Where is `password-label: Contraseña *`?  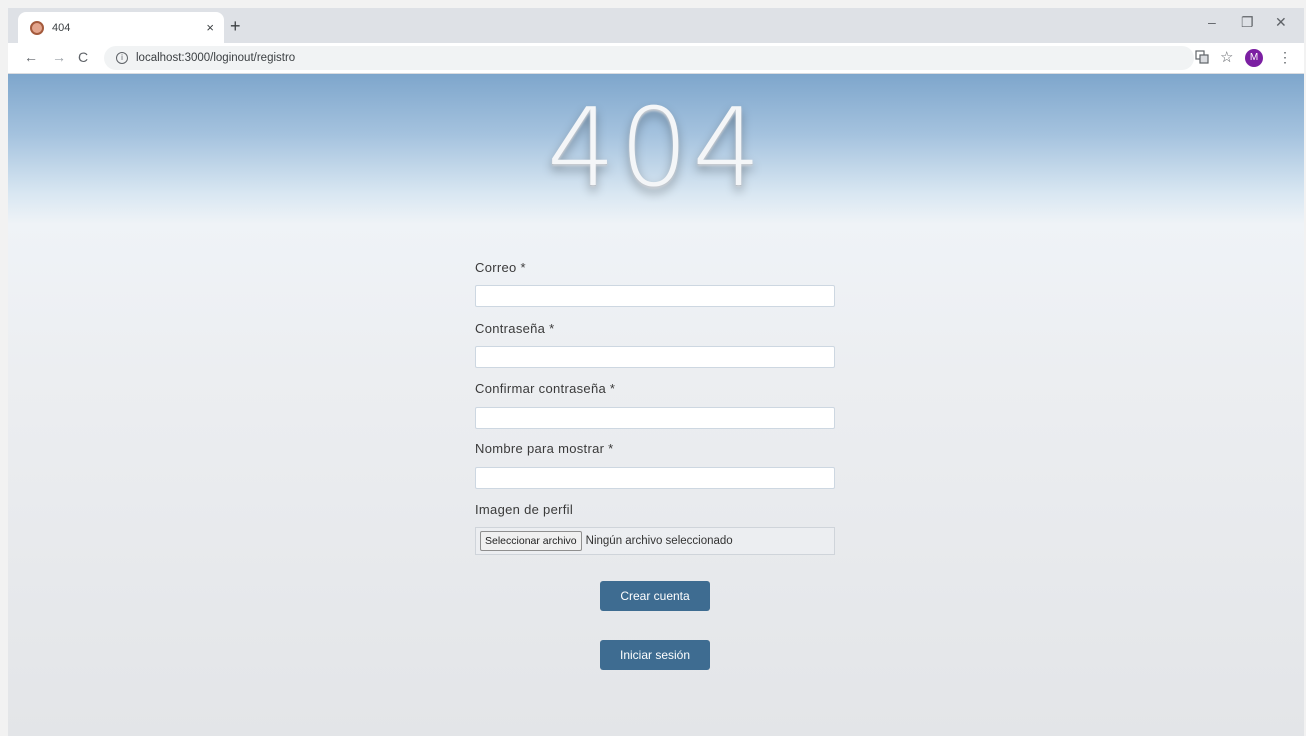 password-label: Contraseña * is located at coordinates (515, 328).